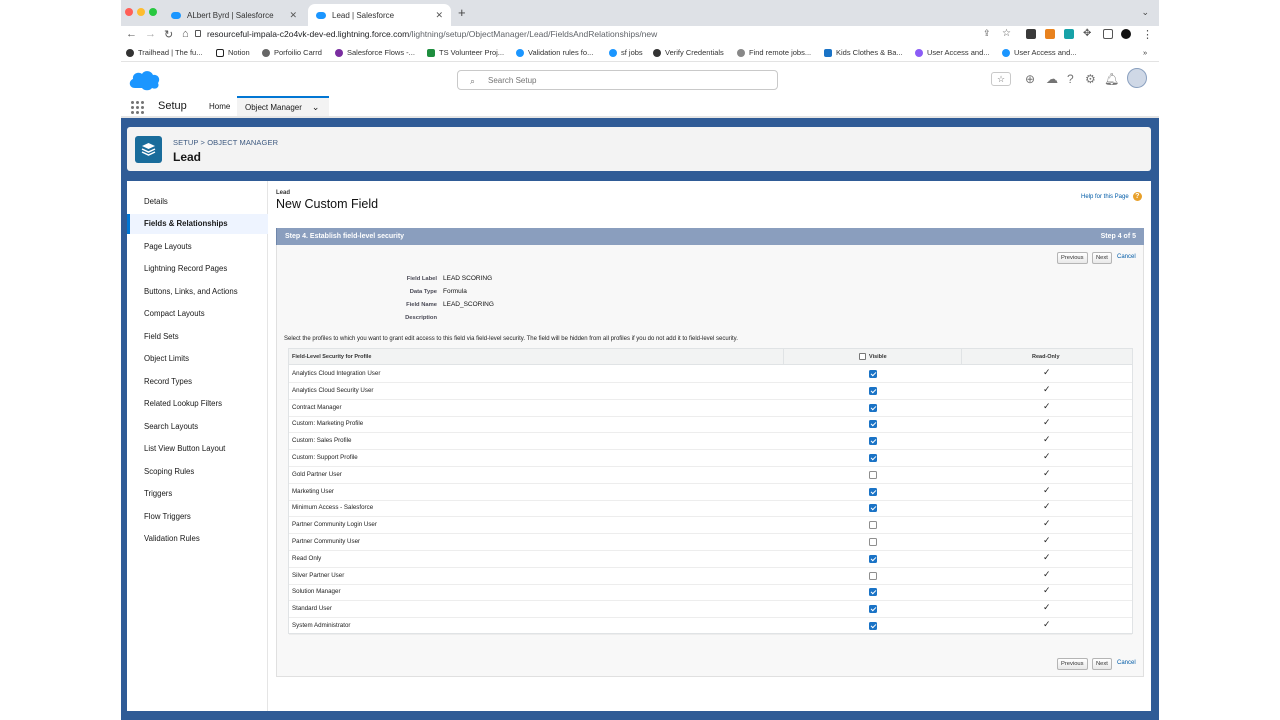 This screenshot has height=720, width=1280. I want to click on more-menu-icon: ⋮, so click(1147, 34).